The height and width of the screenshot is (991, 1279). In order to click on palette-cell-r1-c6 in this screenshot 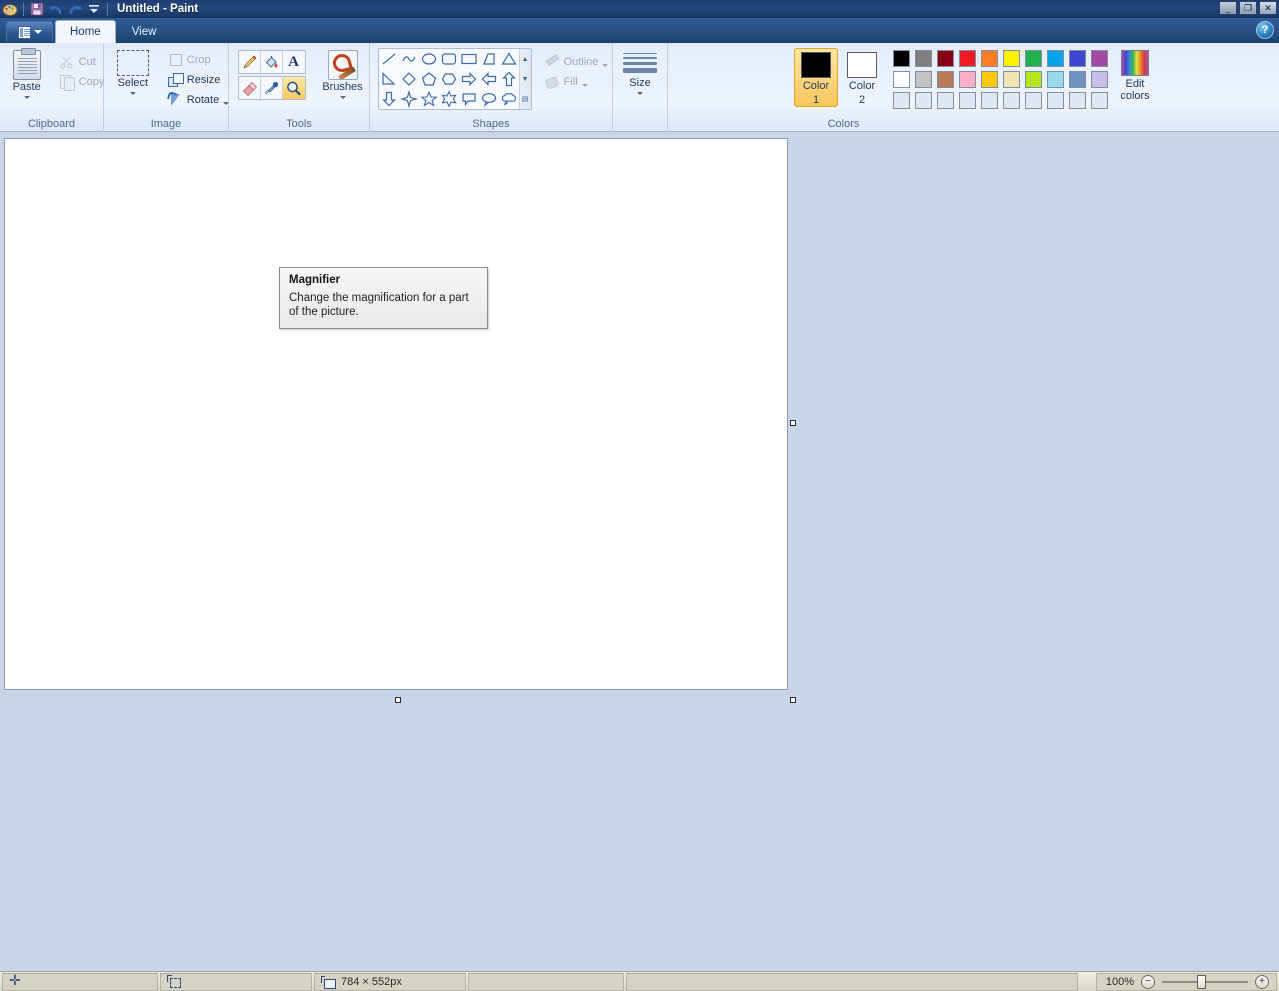, I will do `click(1011, 58)`.